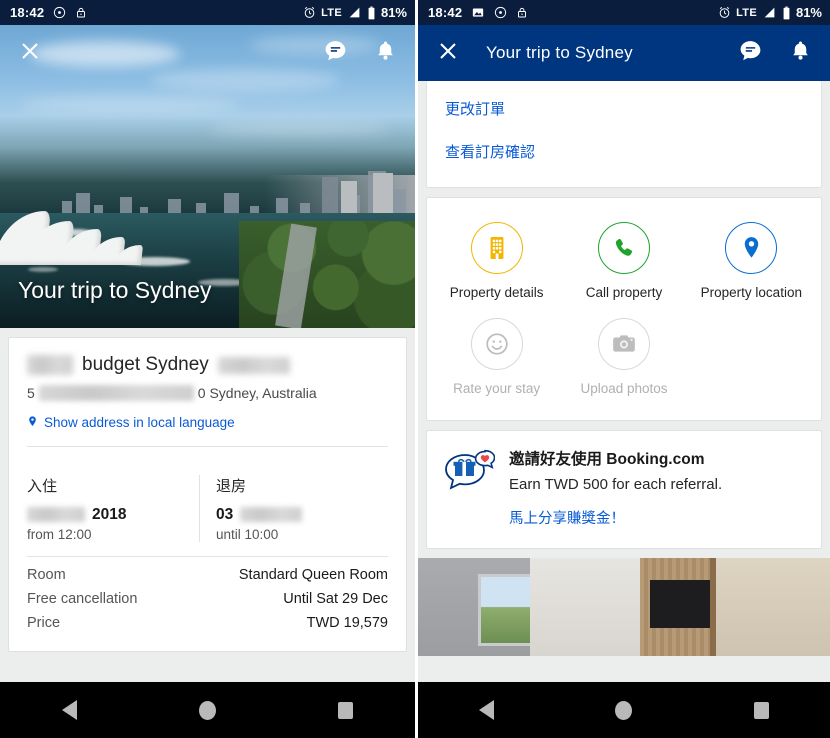 The image size is (830, 738). I want to click on amend-booking-link: 更改訂單, so click(624, 108).